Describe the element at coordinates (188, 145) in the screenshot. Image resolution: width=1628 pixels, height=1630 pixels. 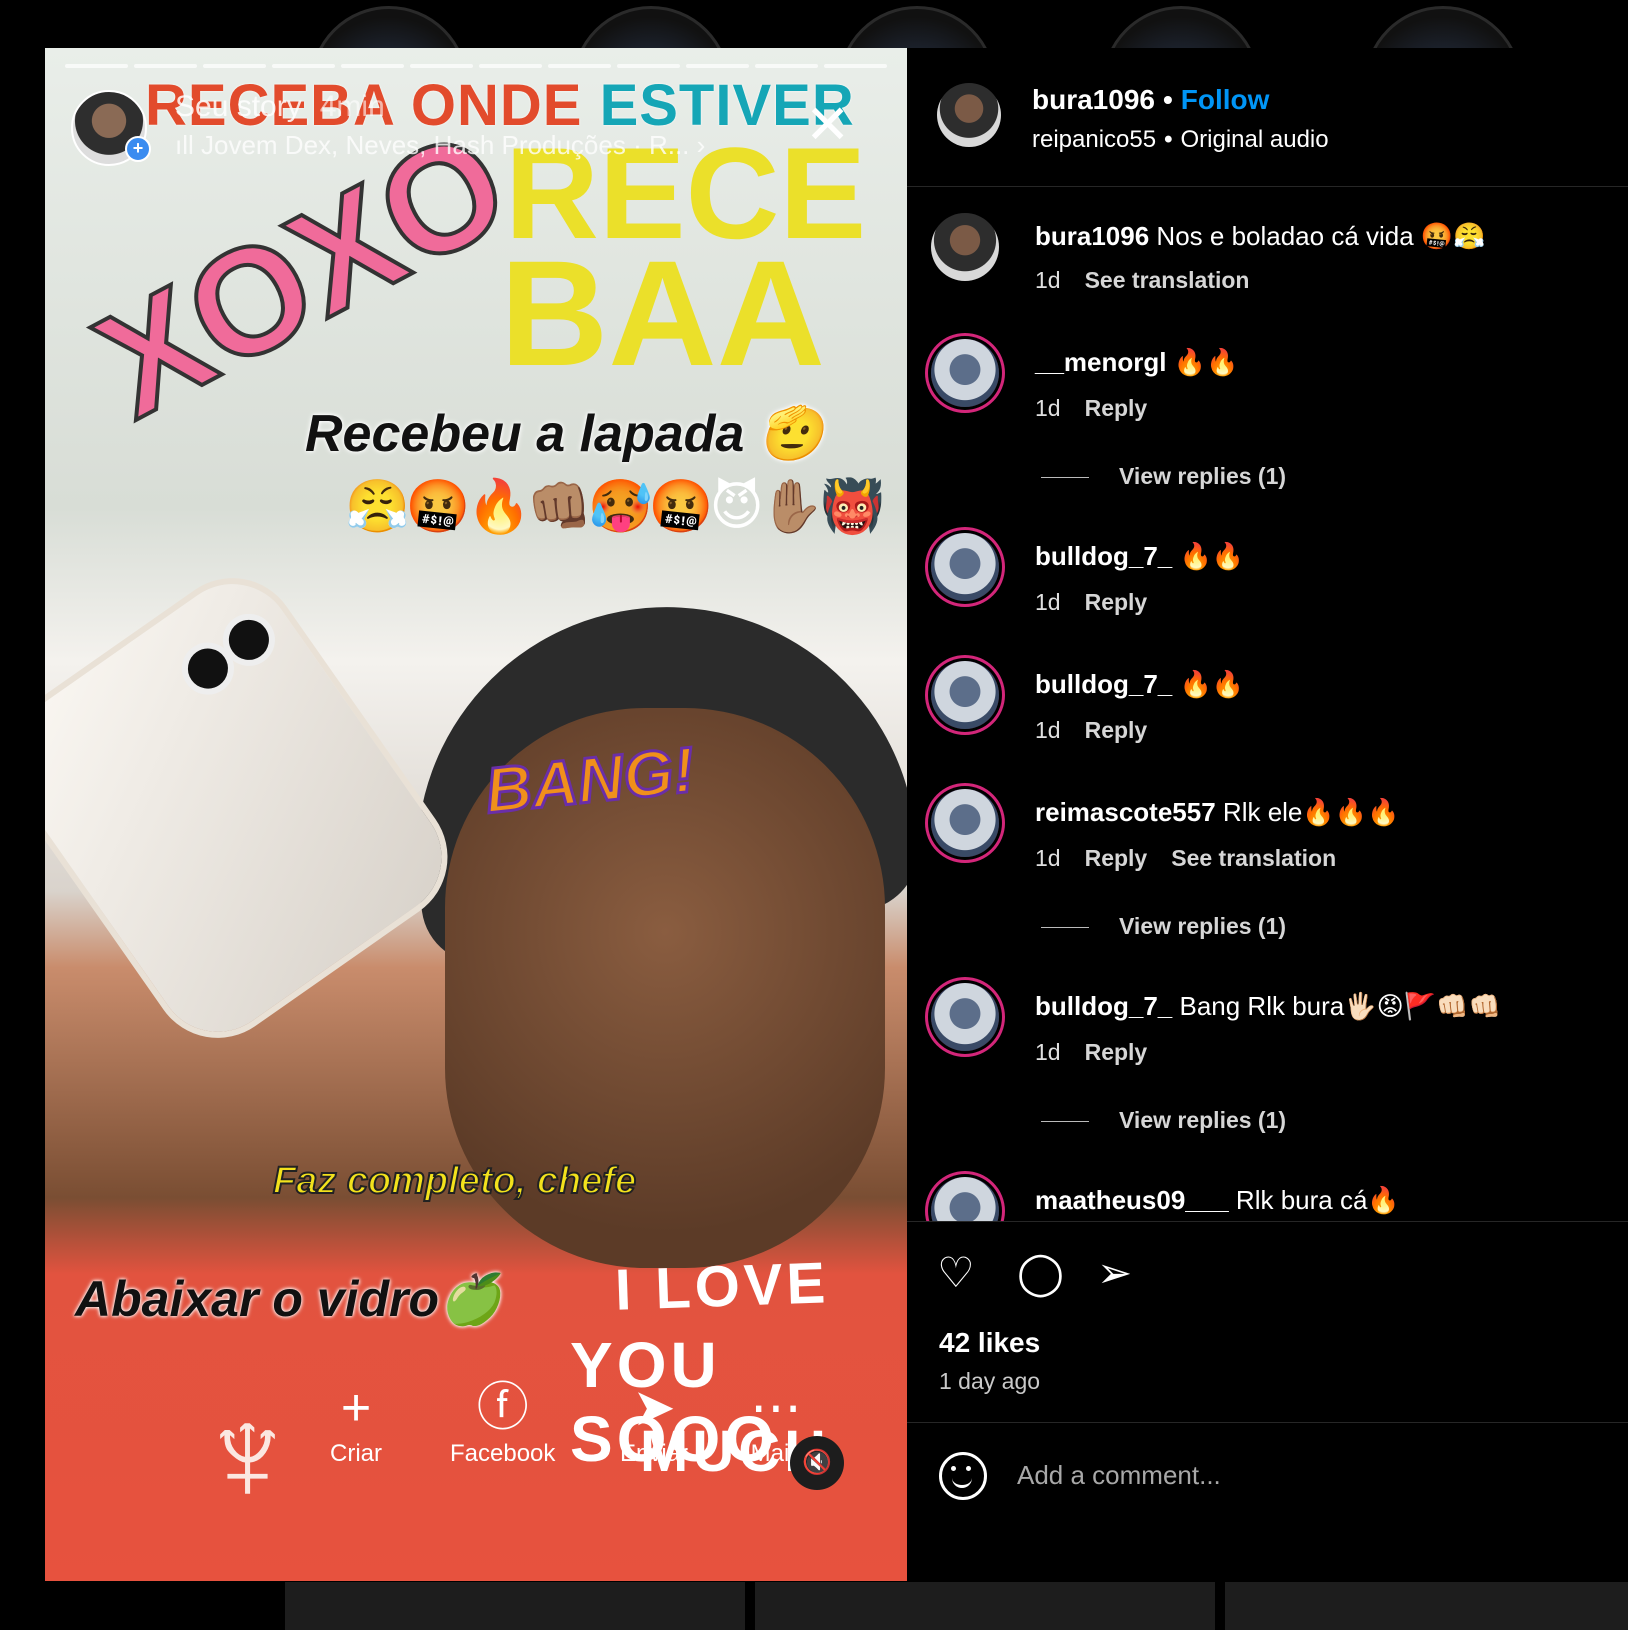
I see `music-bars-icon: ıll` at that location.